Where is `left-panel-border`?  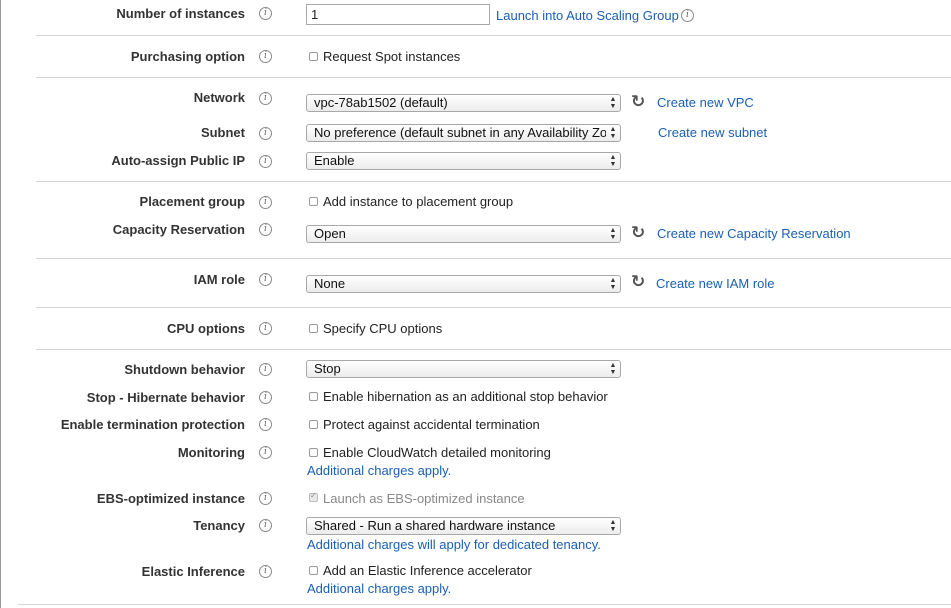 left-panel-border is located at coordinates (0, 304).